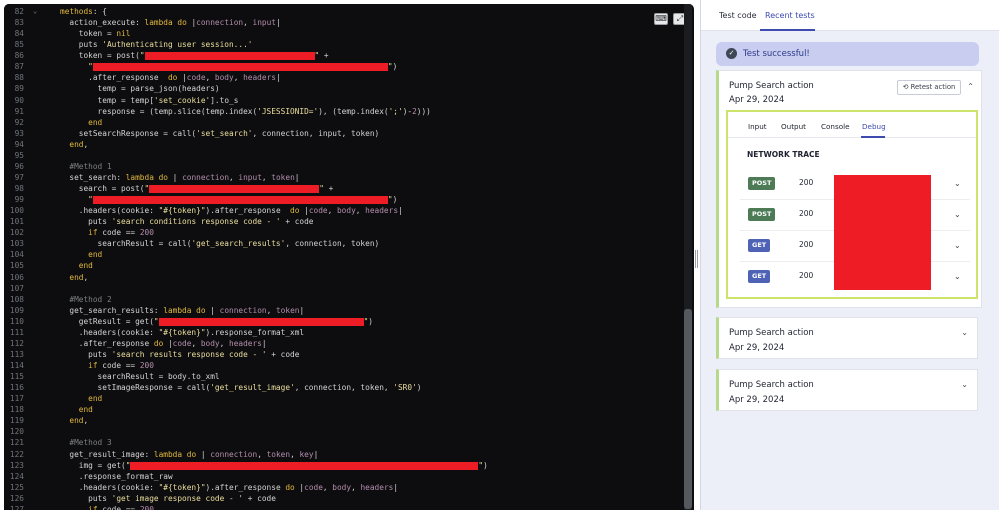  Describe the element at coordinates (19, 100) in the screenshot. I see `line-number: 90` at that location.